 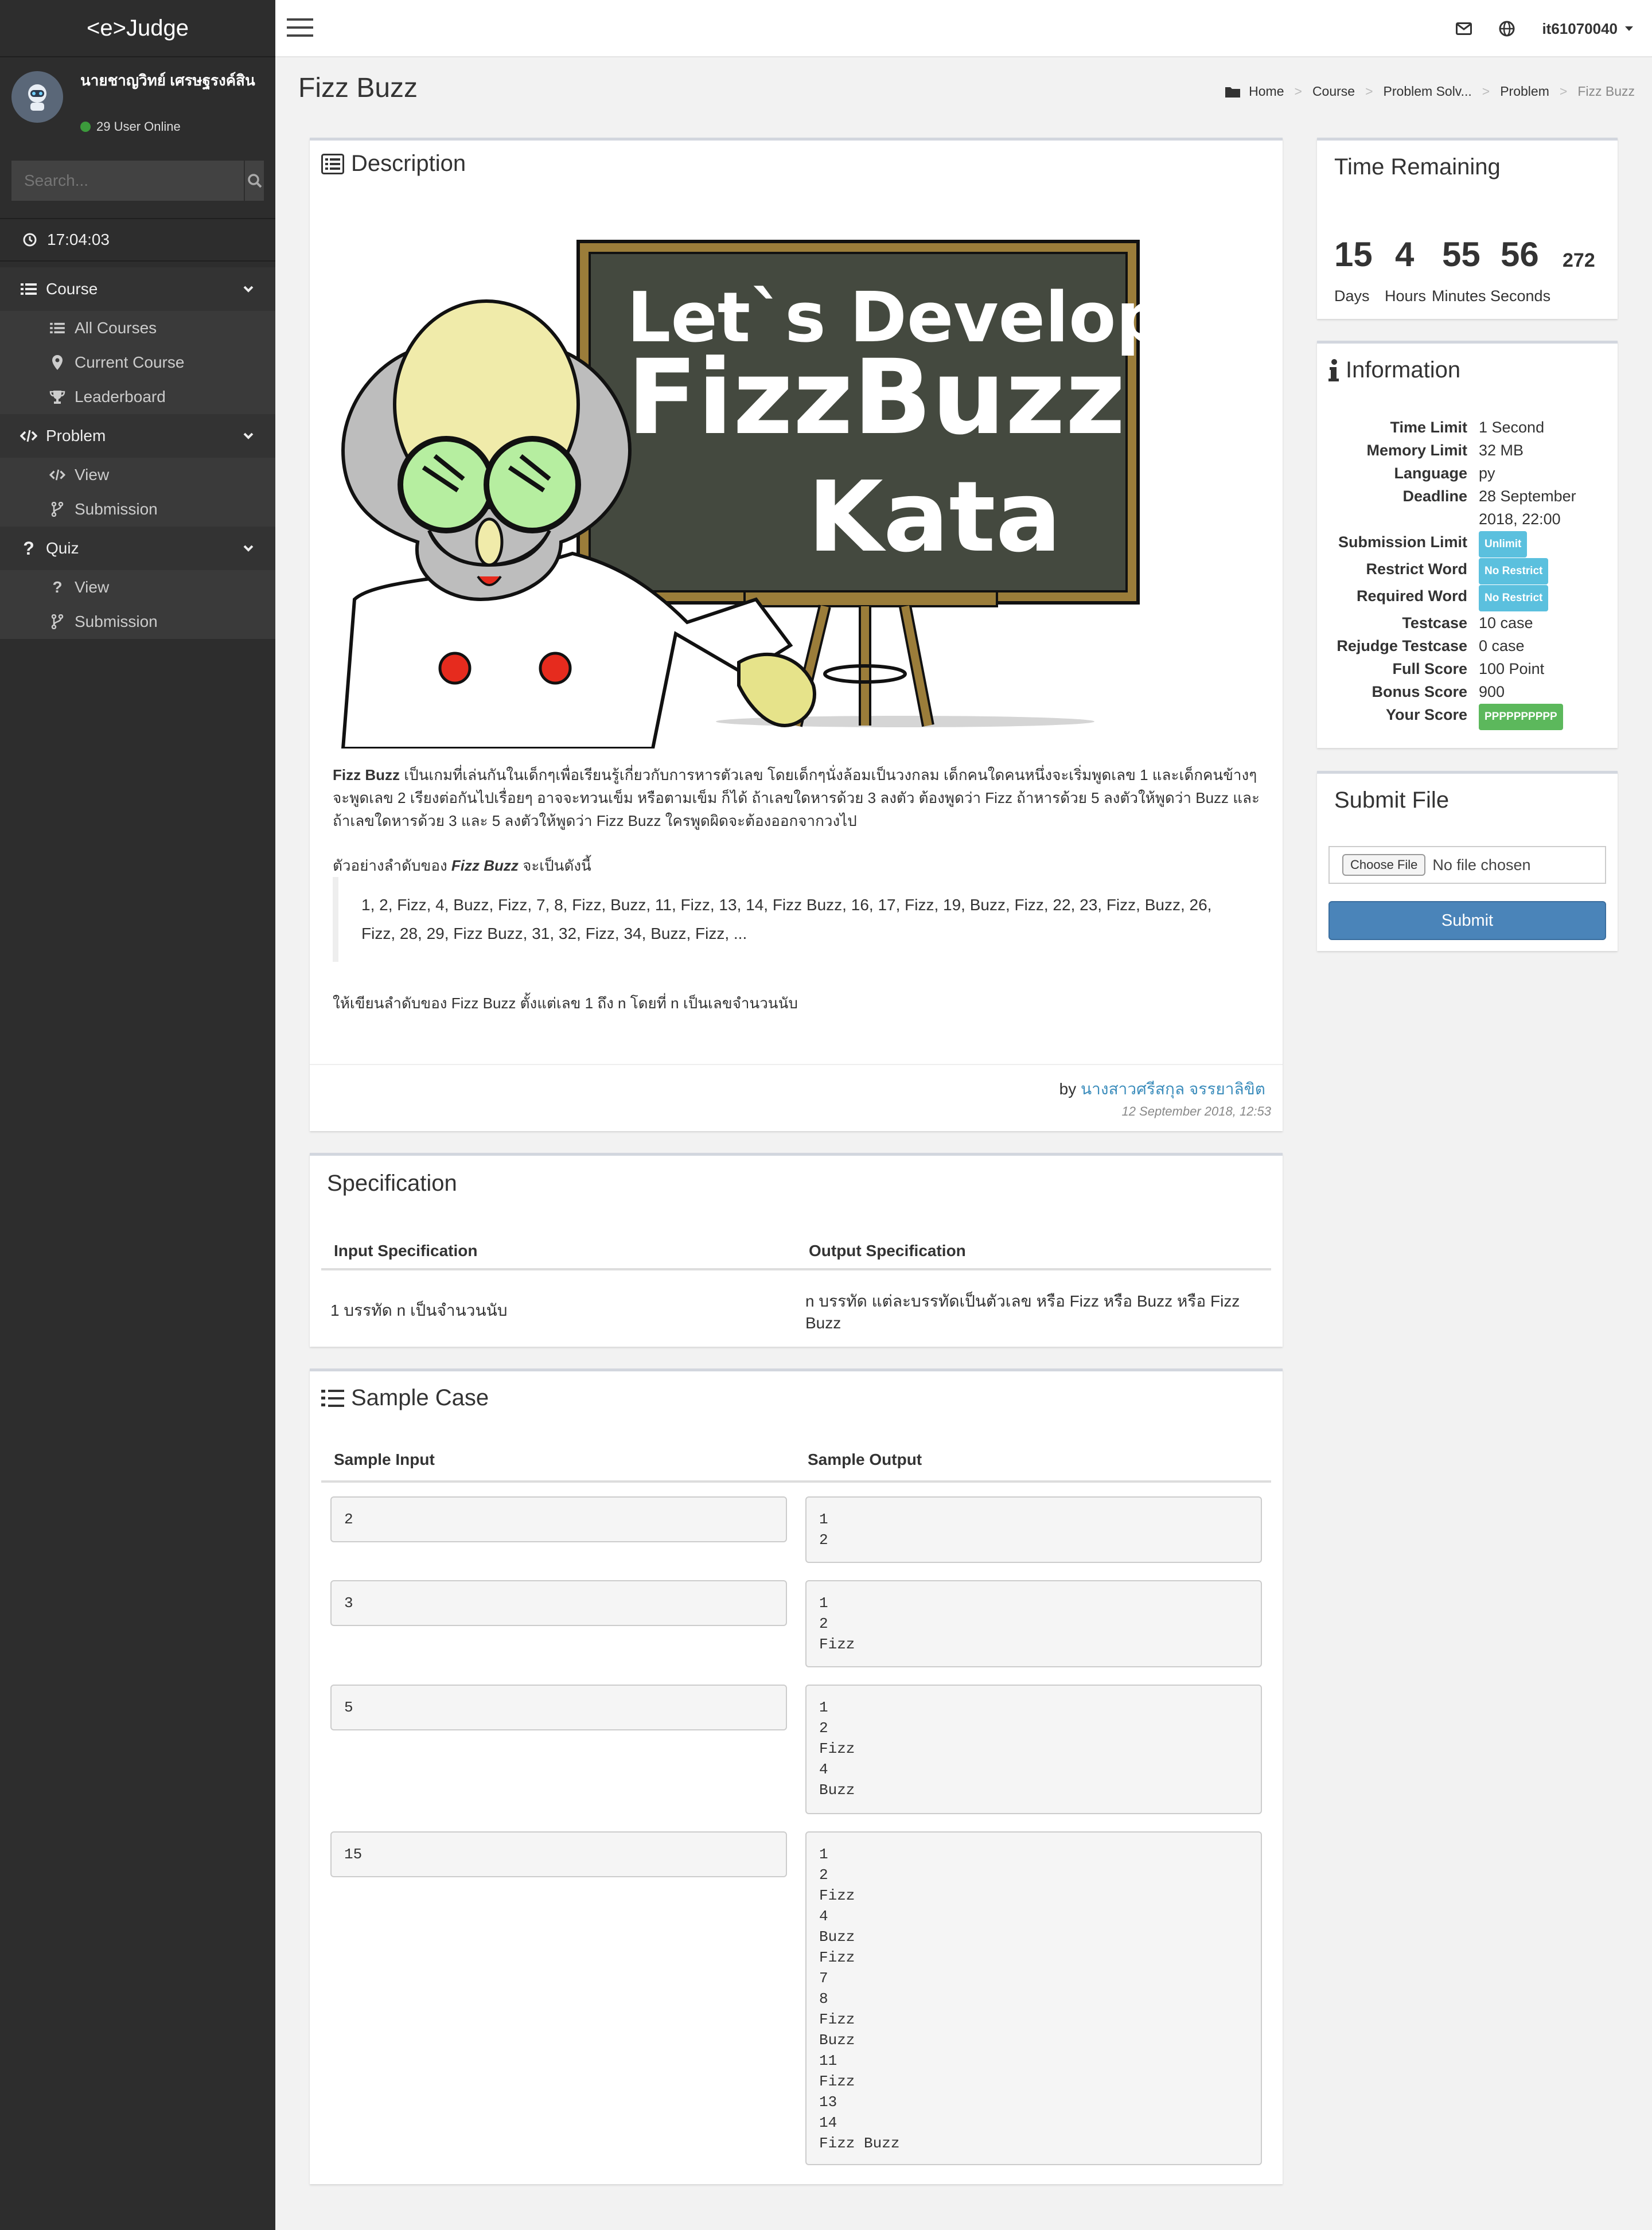 What do you see at coordinates (1459, 296) in the screenshot?
I see `minutes-label: Minutes` at bounding box center [1459, 296].